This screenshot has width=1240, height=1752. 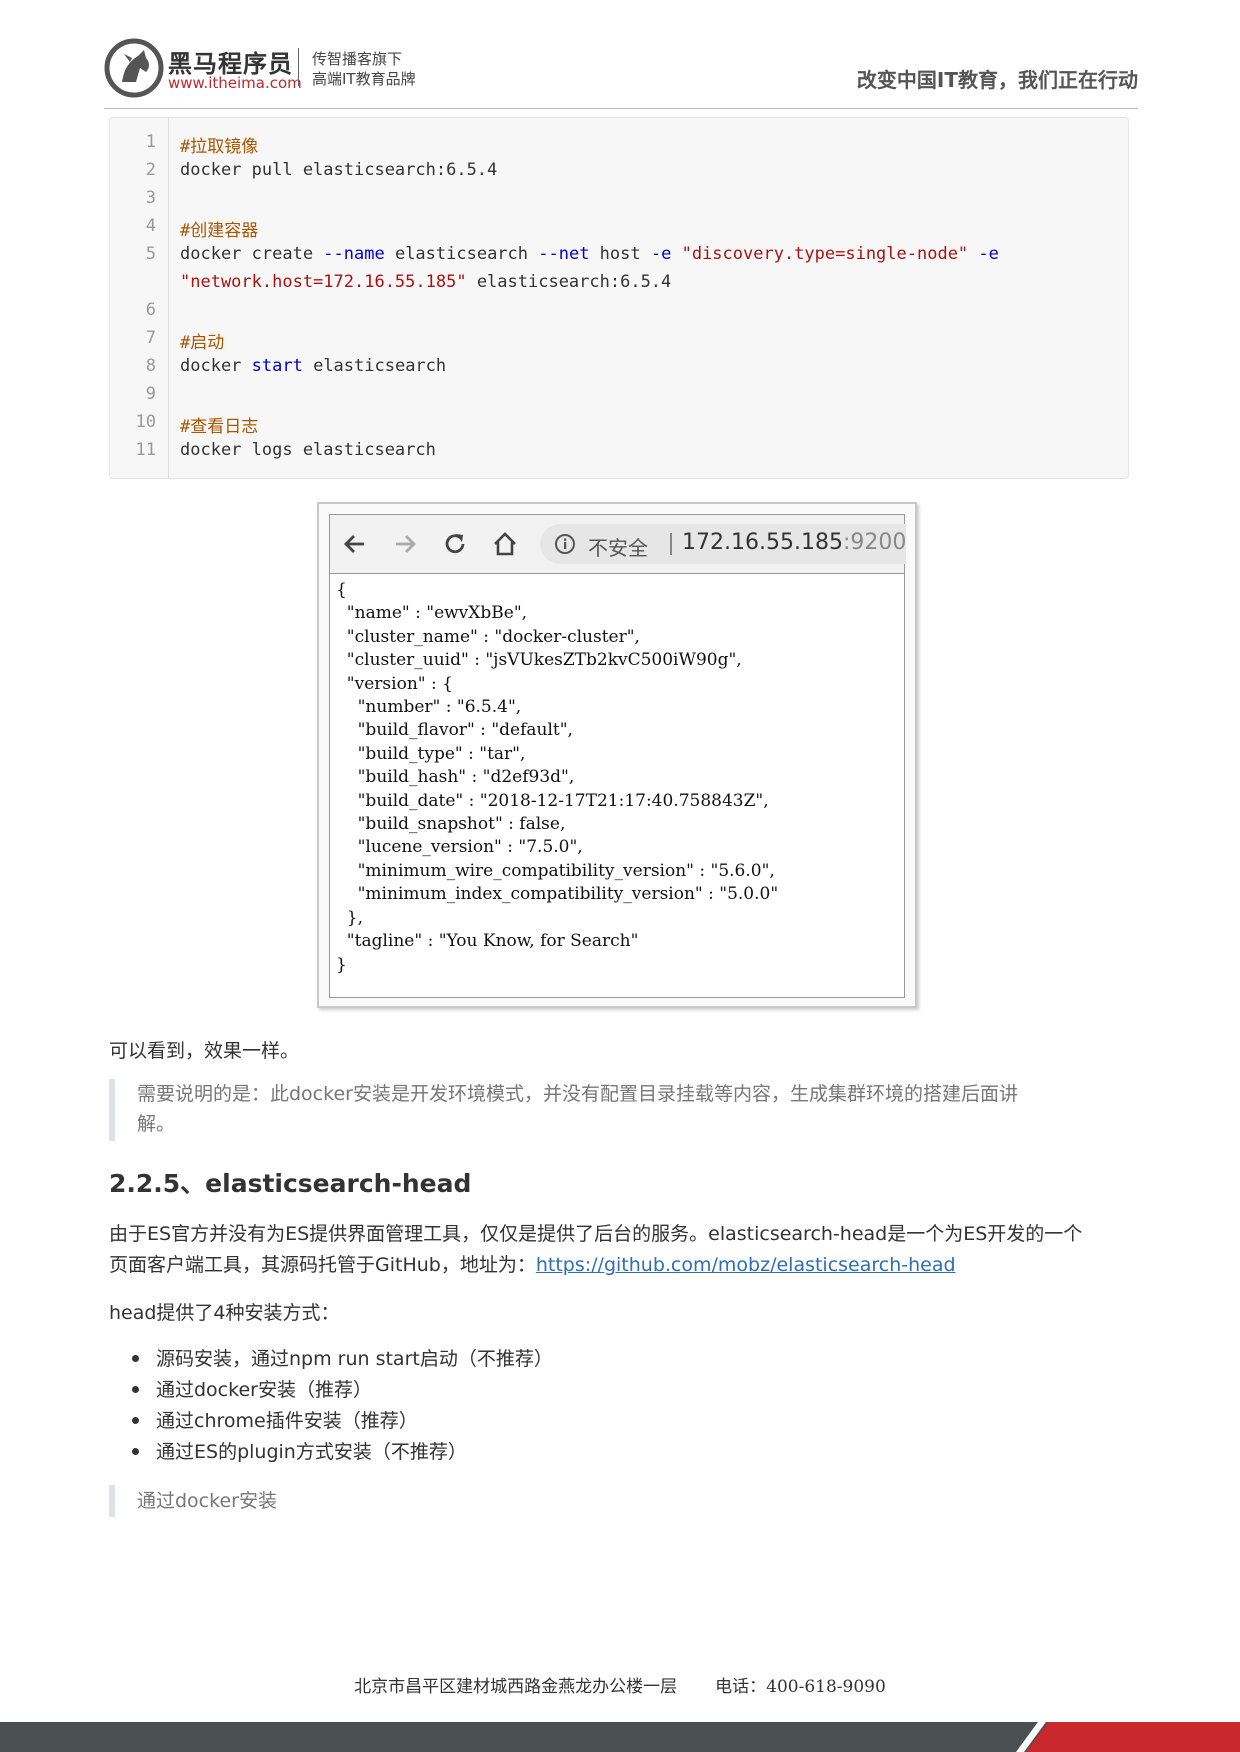 What do you see at coordinates (350, 917) in the screenshot?
I see `json-line: },` at bounding box center [350, 917].